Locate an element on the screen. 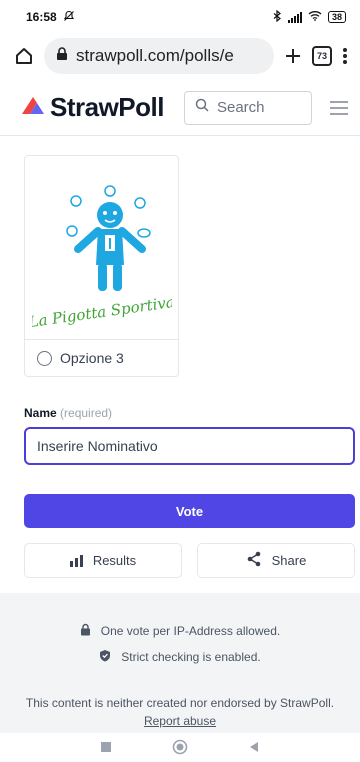  recent-apps-icon is located at coordinates (106, 749).